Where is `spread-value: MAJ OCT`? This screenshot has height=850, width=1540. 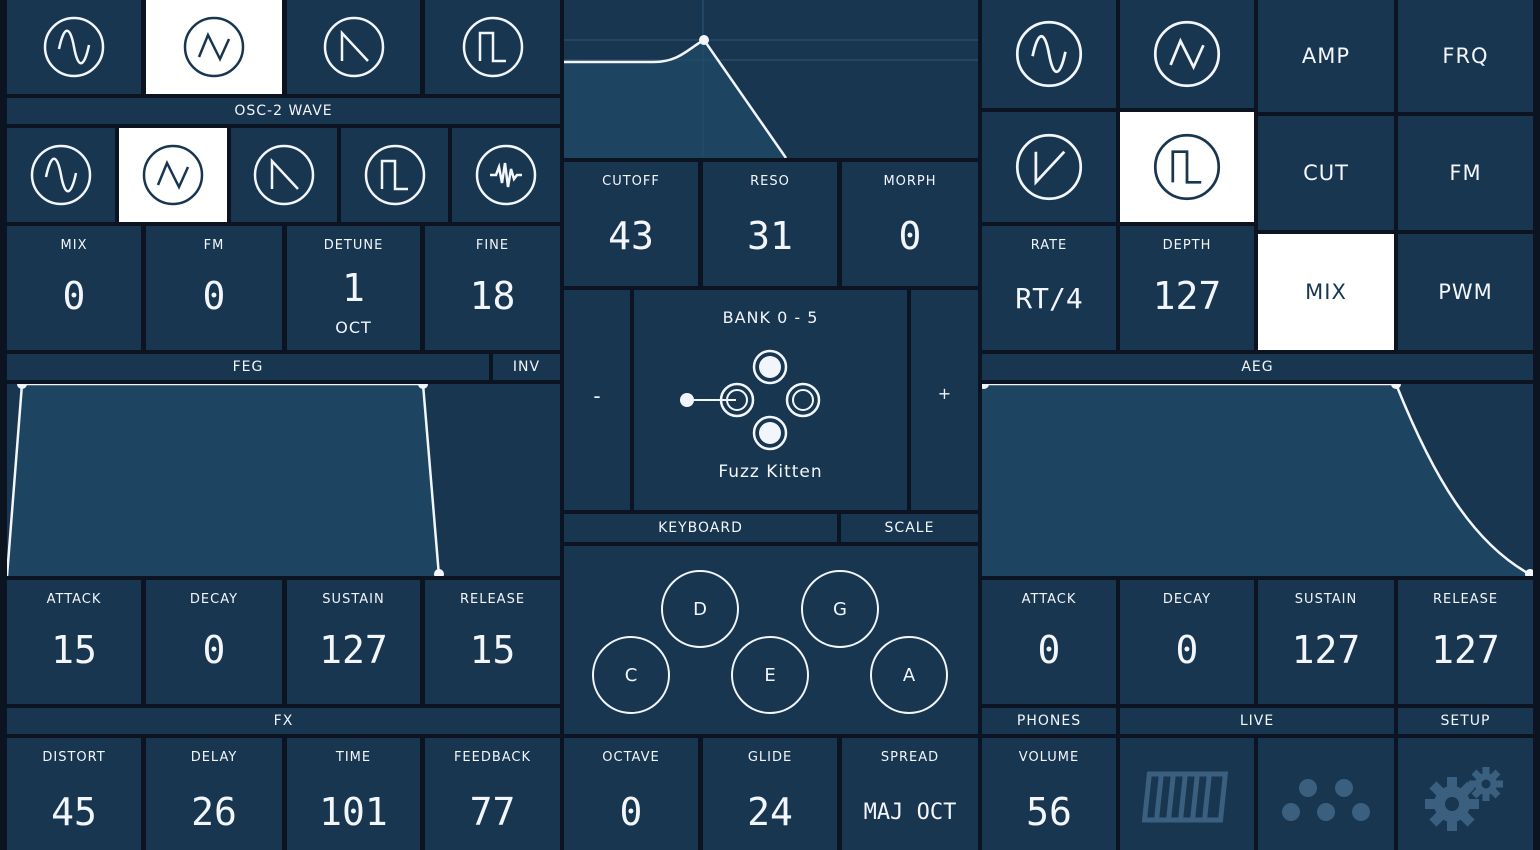 spread-value: MAJ OCT is located at coordinates (910, 812).